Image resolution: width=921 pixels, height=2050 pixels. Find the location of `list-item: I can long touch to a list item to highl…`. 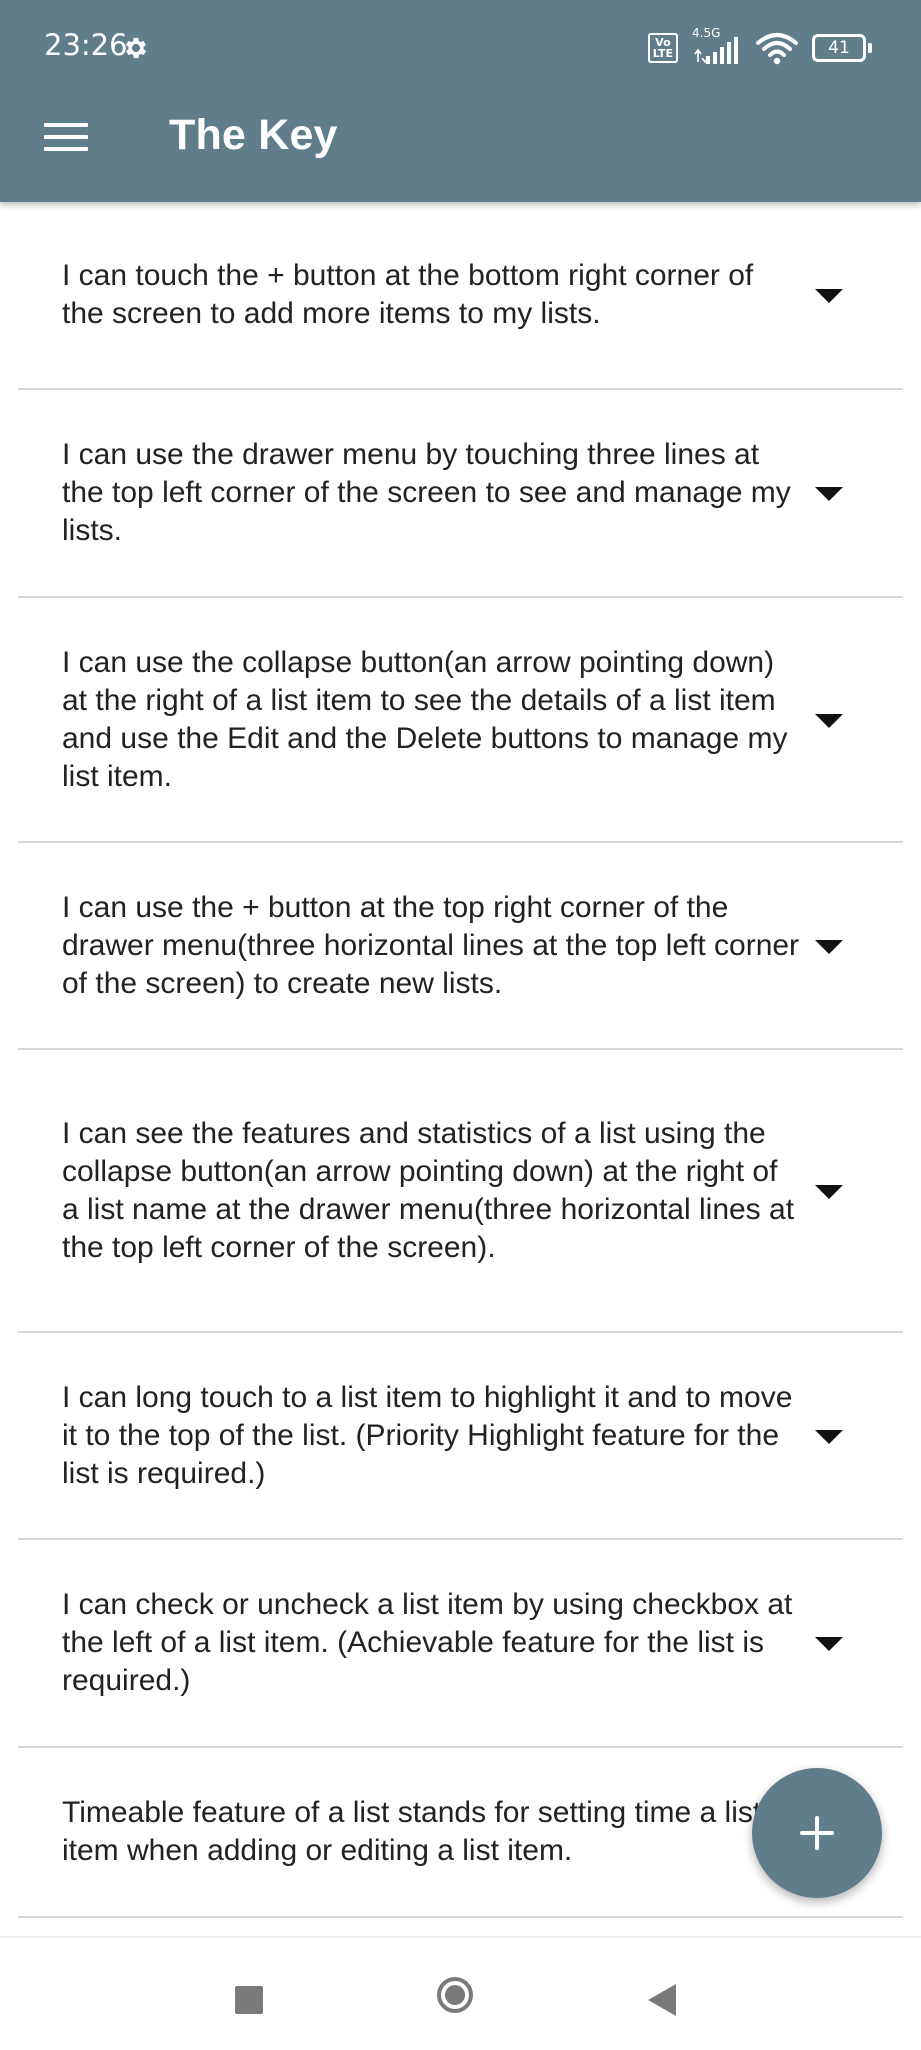

list-item: I can long touch to a list item to highl… is located at coordinates (460, 1436).